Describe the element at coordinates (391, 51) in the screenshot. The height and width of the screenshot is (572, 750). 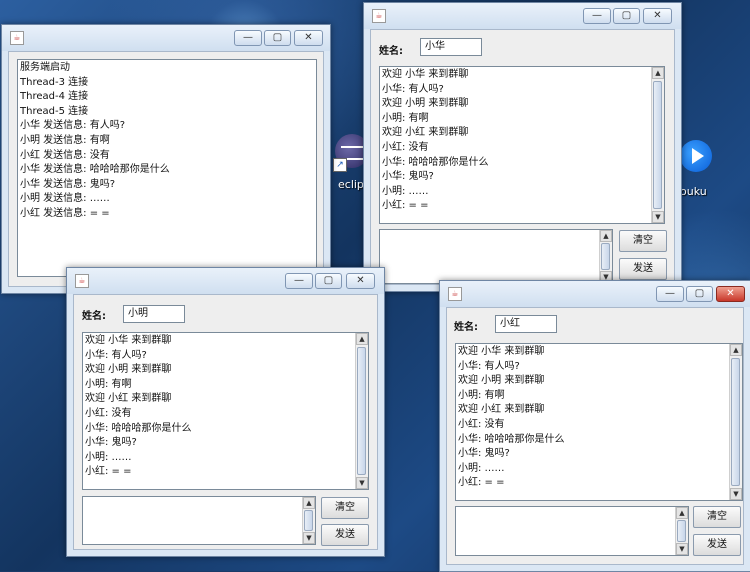
I see `name-label: 姓名:` at that location.